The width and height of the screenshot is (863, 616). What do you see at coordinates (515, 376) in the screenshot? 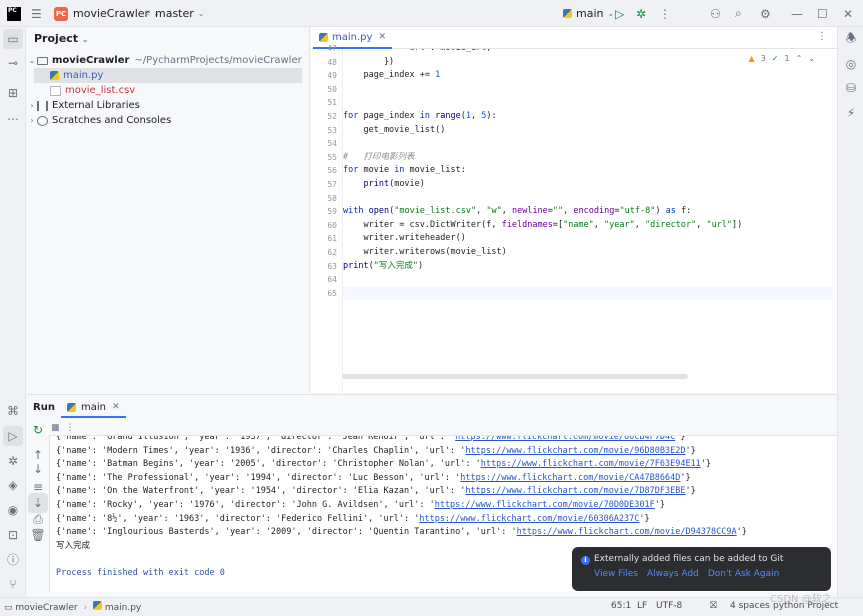
I see `horizontal-scrollbar` at bounding box center [515, 376].